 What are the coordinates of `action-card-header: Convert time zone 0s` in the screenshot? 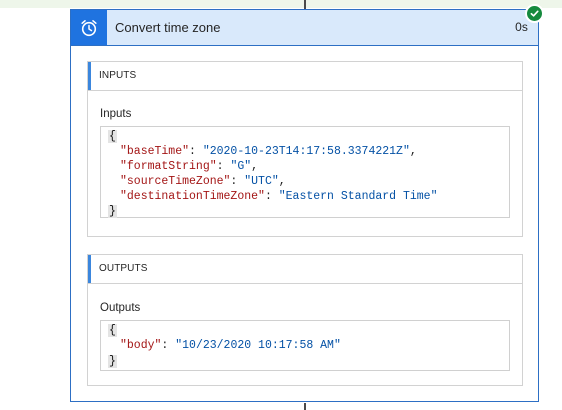 It's located at (304, 28).